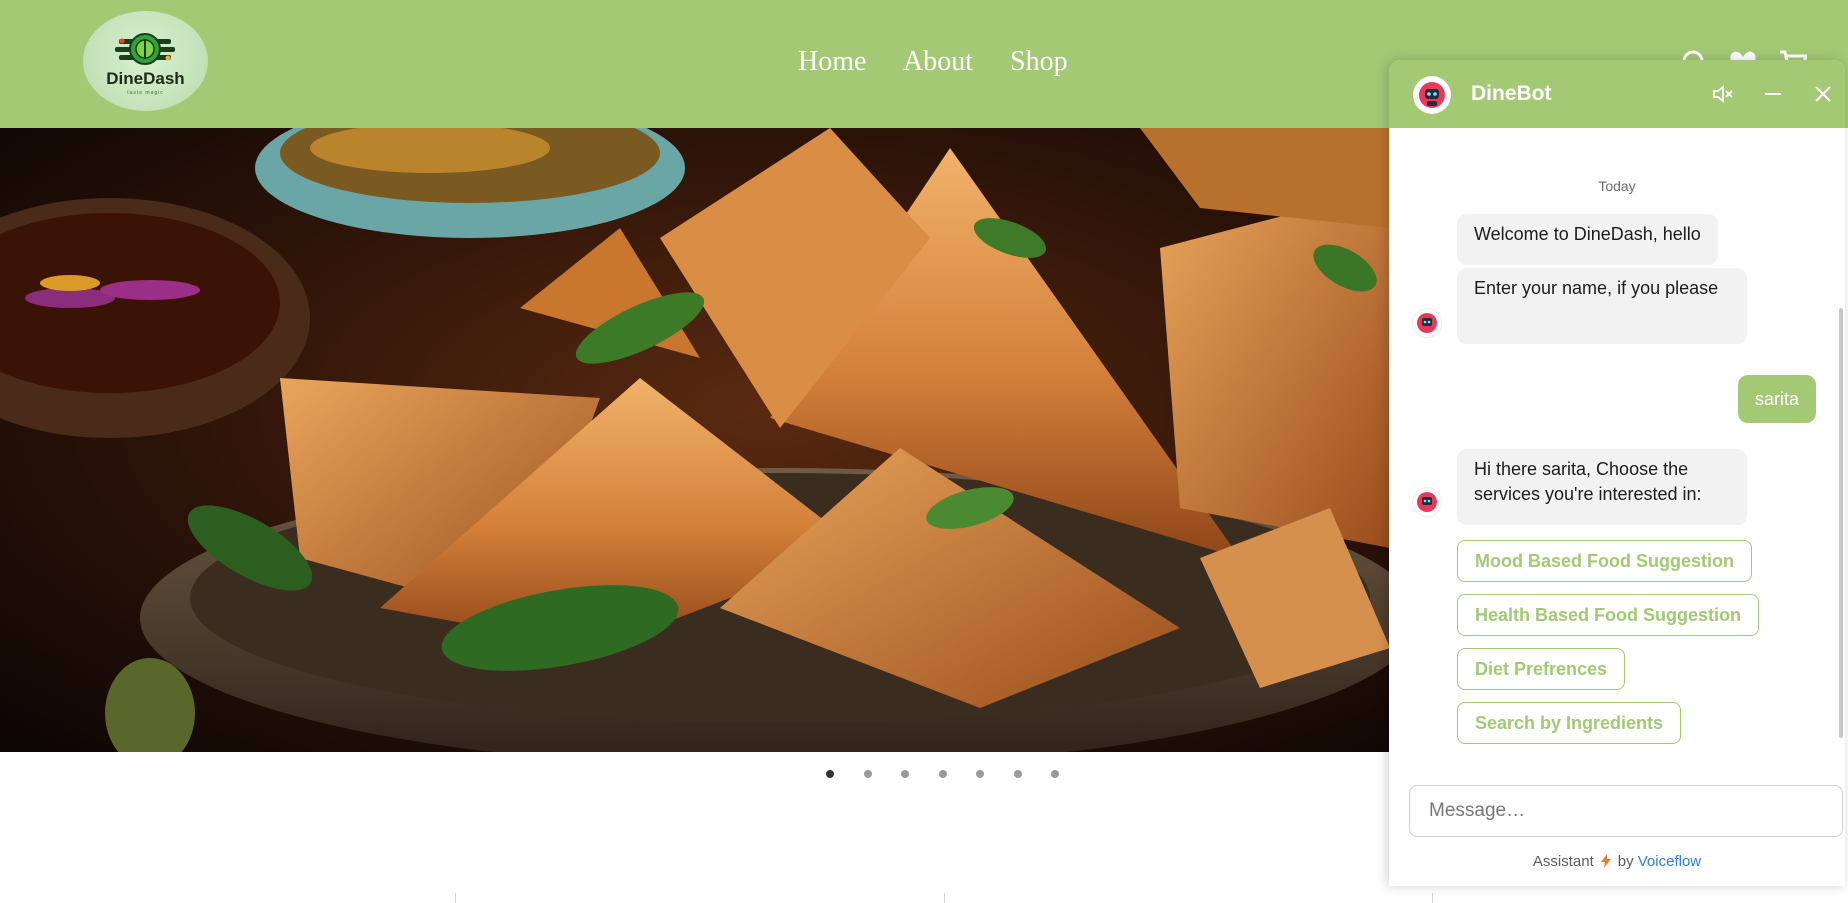 This screenshot has width=1848, height=903. Describe the element at coordinates (1608, 615) in the screenshot. I see `choice-health-based-button: Health Based Food Suggestion` at that location.